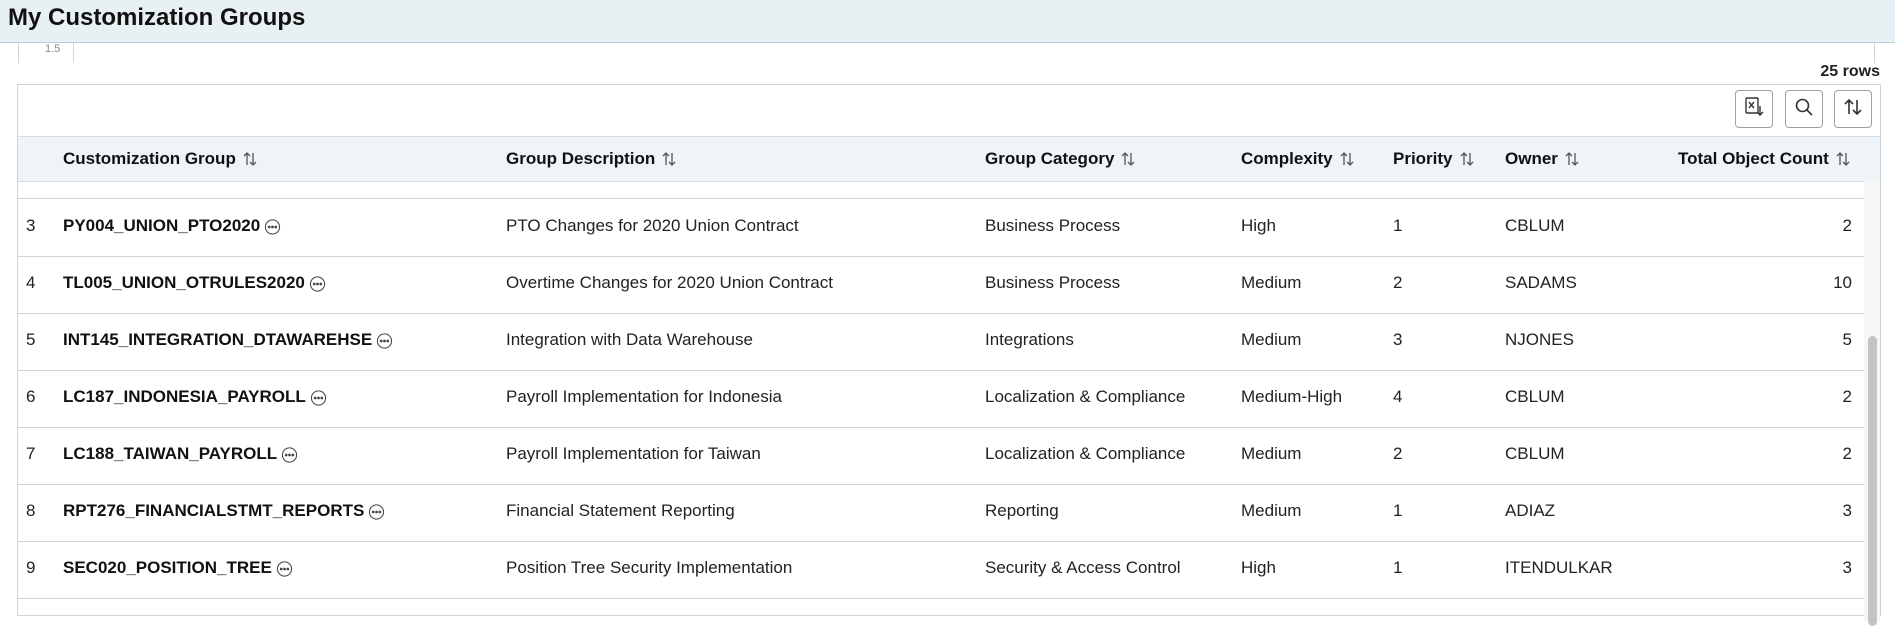  I want to click on grid-scrollbar, so click(1872, 403).